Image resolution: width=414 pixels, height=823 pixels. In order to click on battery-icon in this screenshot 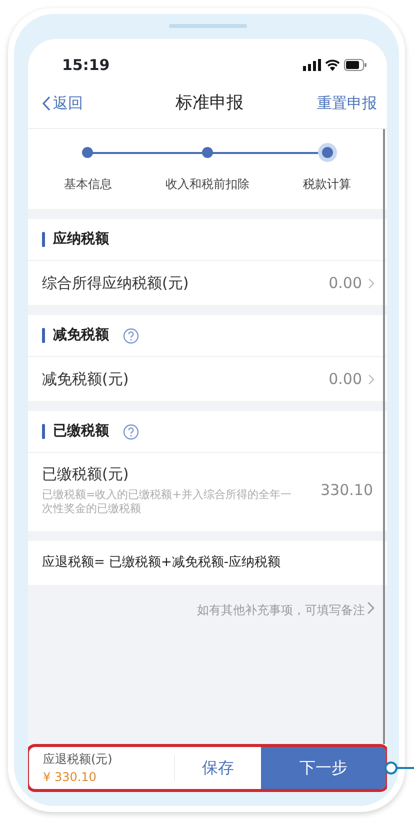, I will do `click(355, 65)`.